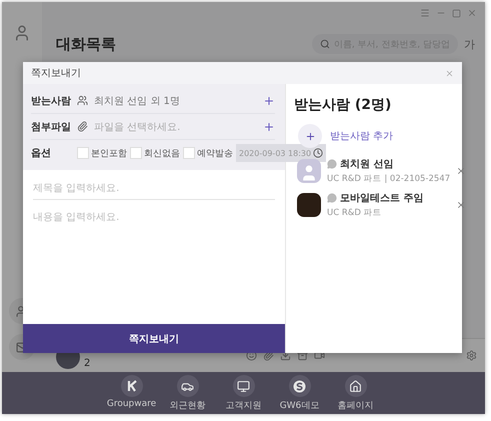 Image resolution: width=491 pixels, height=421 pixels. I want to click on dock-item: 고객지원, so click(244, 394).